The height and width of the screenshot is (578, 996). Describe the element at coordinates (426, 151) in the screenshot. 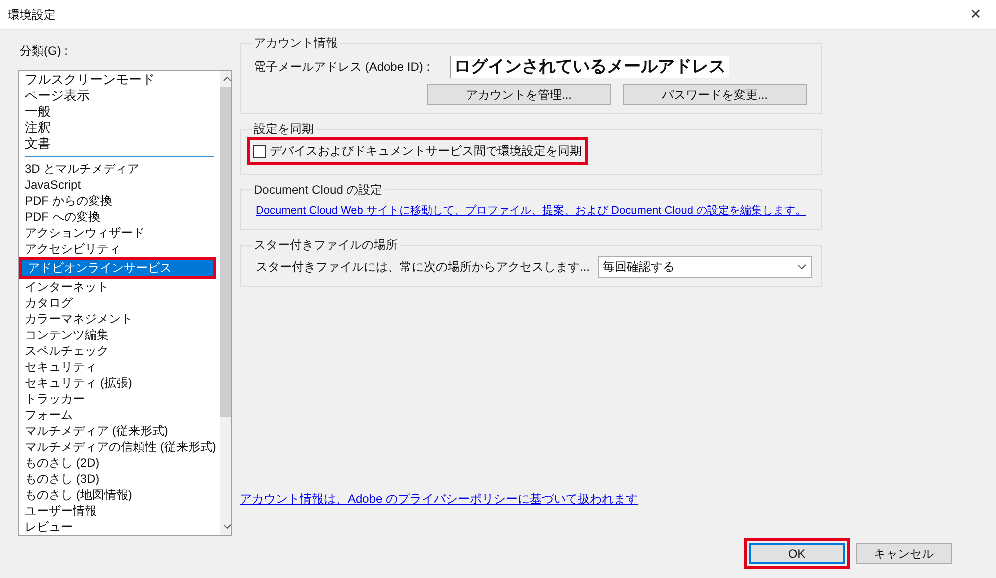

I see `checkbox-label: デバイスおよびドキュメントサービス間で環境設定を同期` at that location.